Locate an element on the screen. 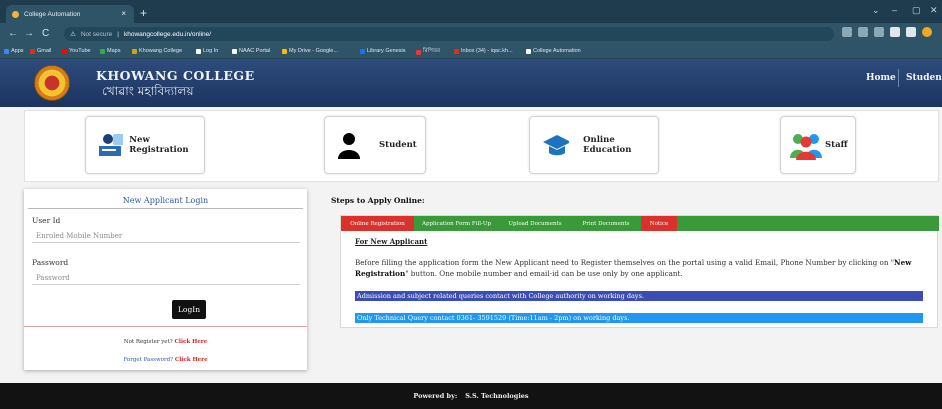 This screenshot has width=942, height=409. tab-title: College Automation is located at coordinates (52, 14).